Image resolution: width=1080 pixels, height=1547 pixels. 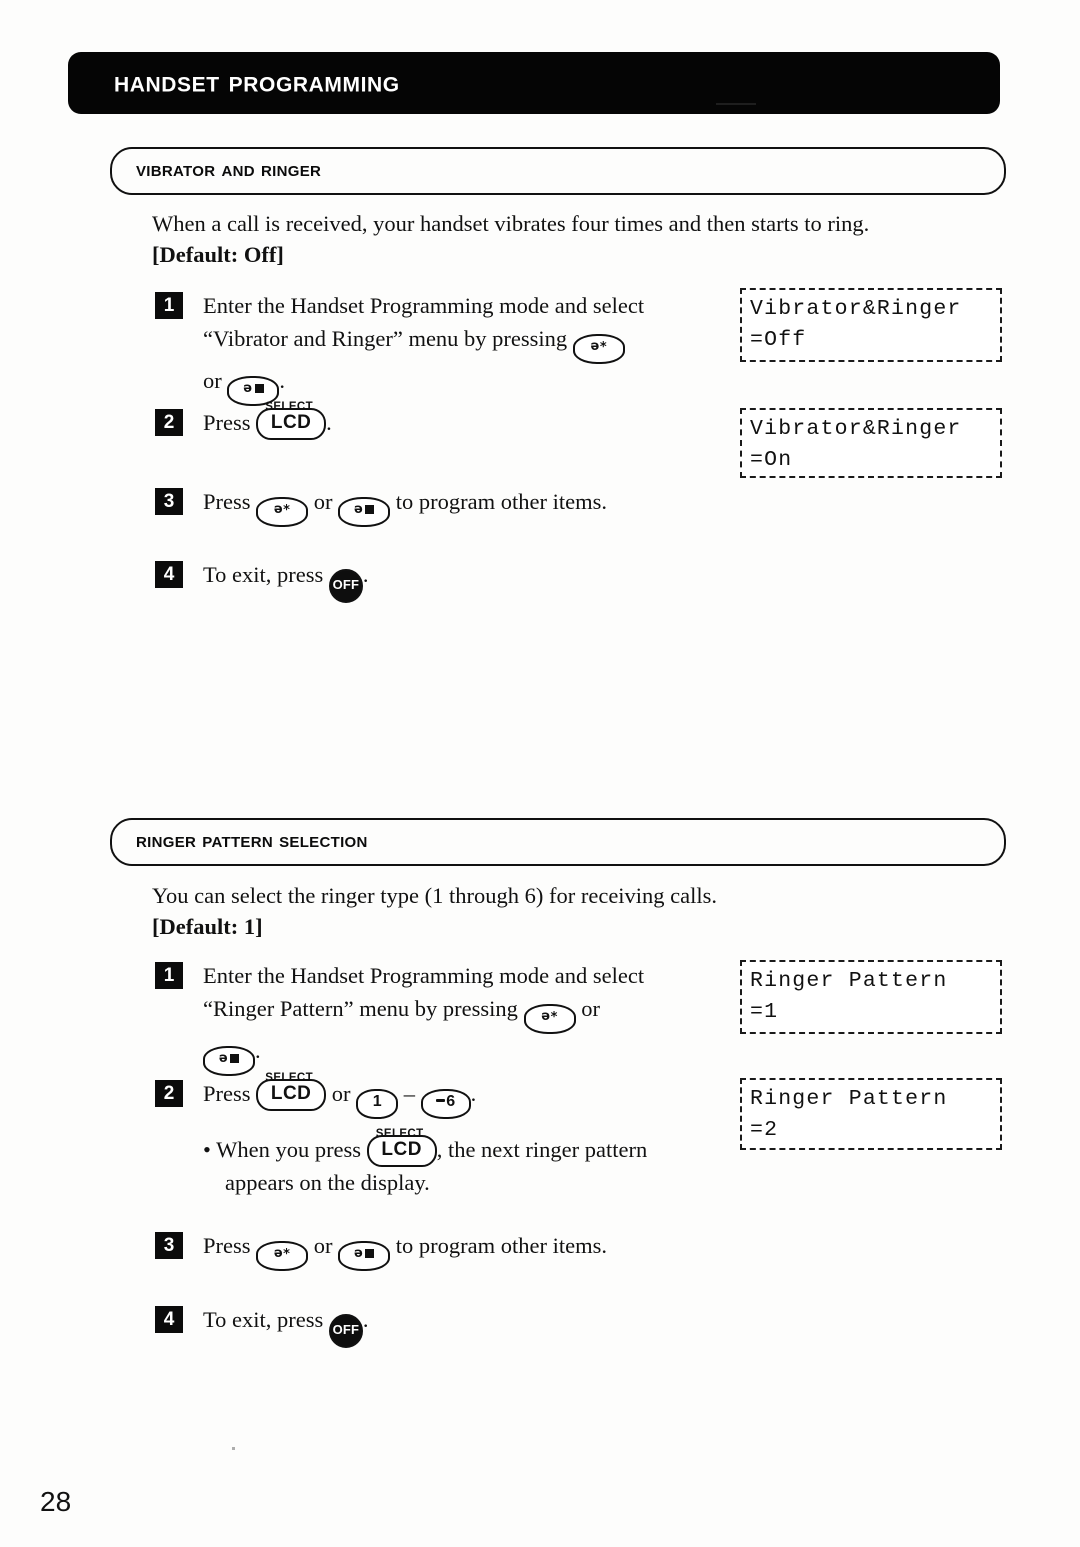 I want to click on page-number: 28, so click(x=56, y=1501).